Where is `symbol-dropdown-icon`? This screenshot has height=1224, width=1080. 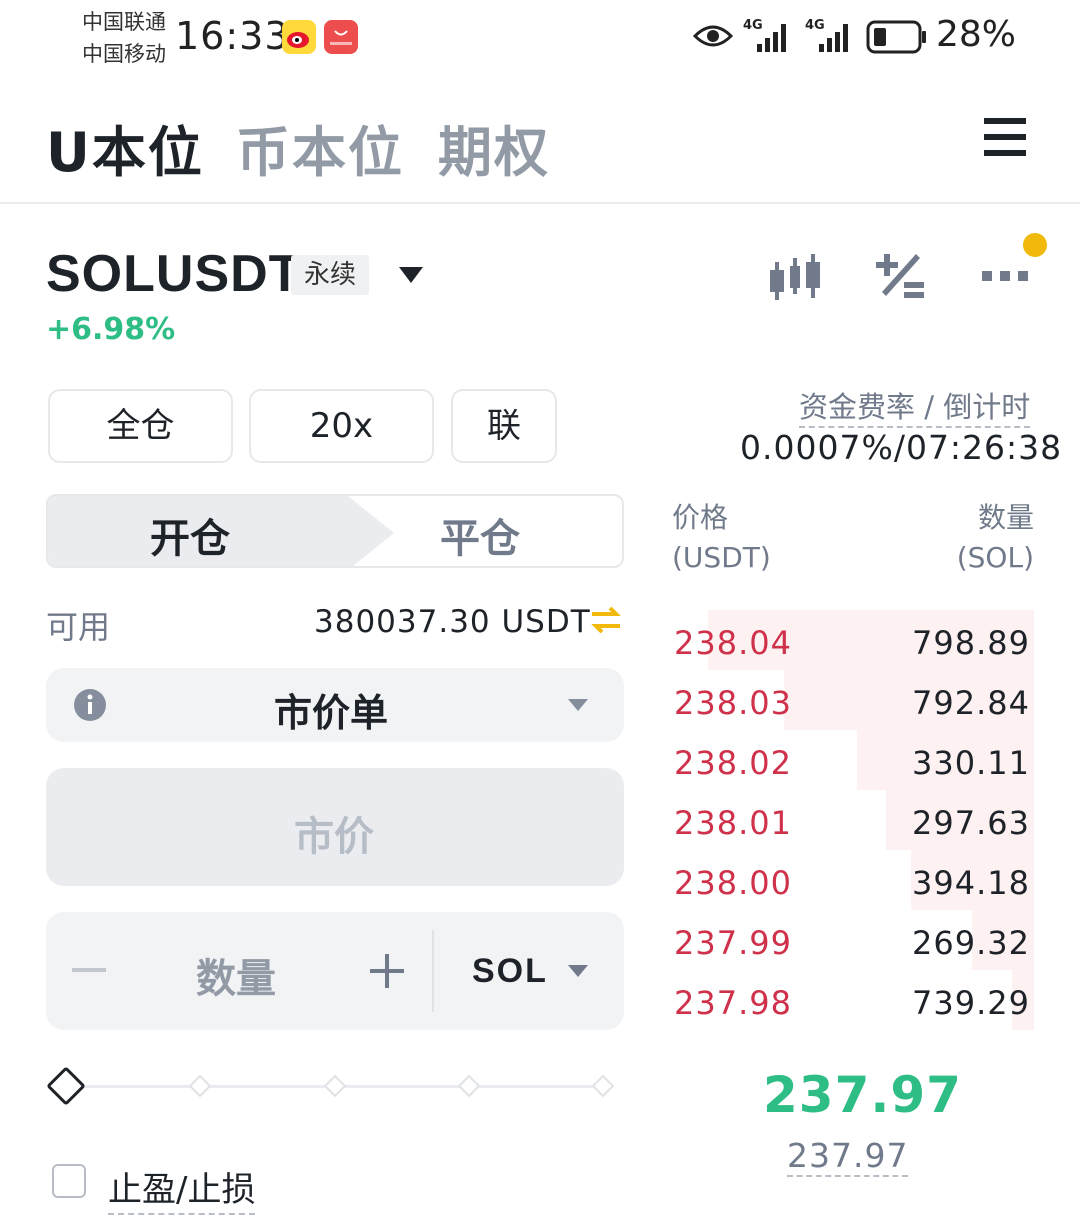 symbol-dropdown-icon is located at coordinates (411, 277).